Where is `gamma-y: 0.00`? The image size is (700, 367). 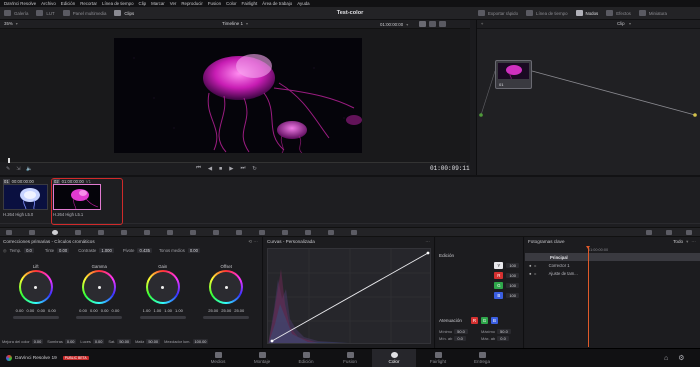
gamma-y: 0.00 is located at coordinates (83, 310).